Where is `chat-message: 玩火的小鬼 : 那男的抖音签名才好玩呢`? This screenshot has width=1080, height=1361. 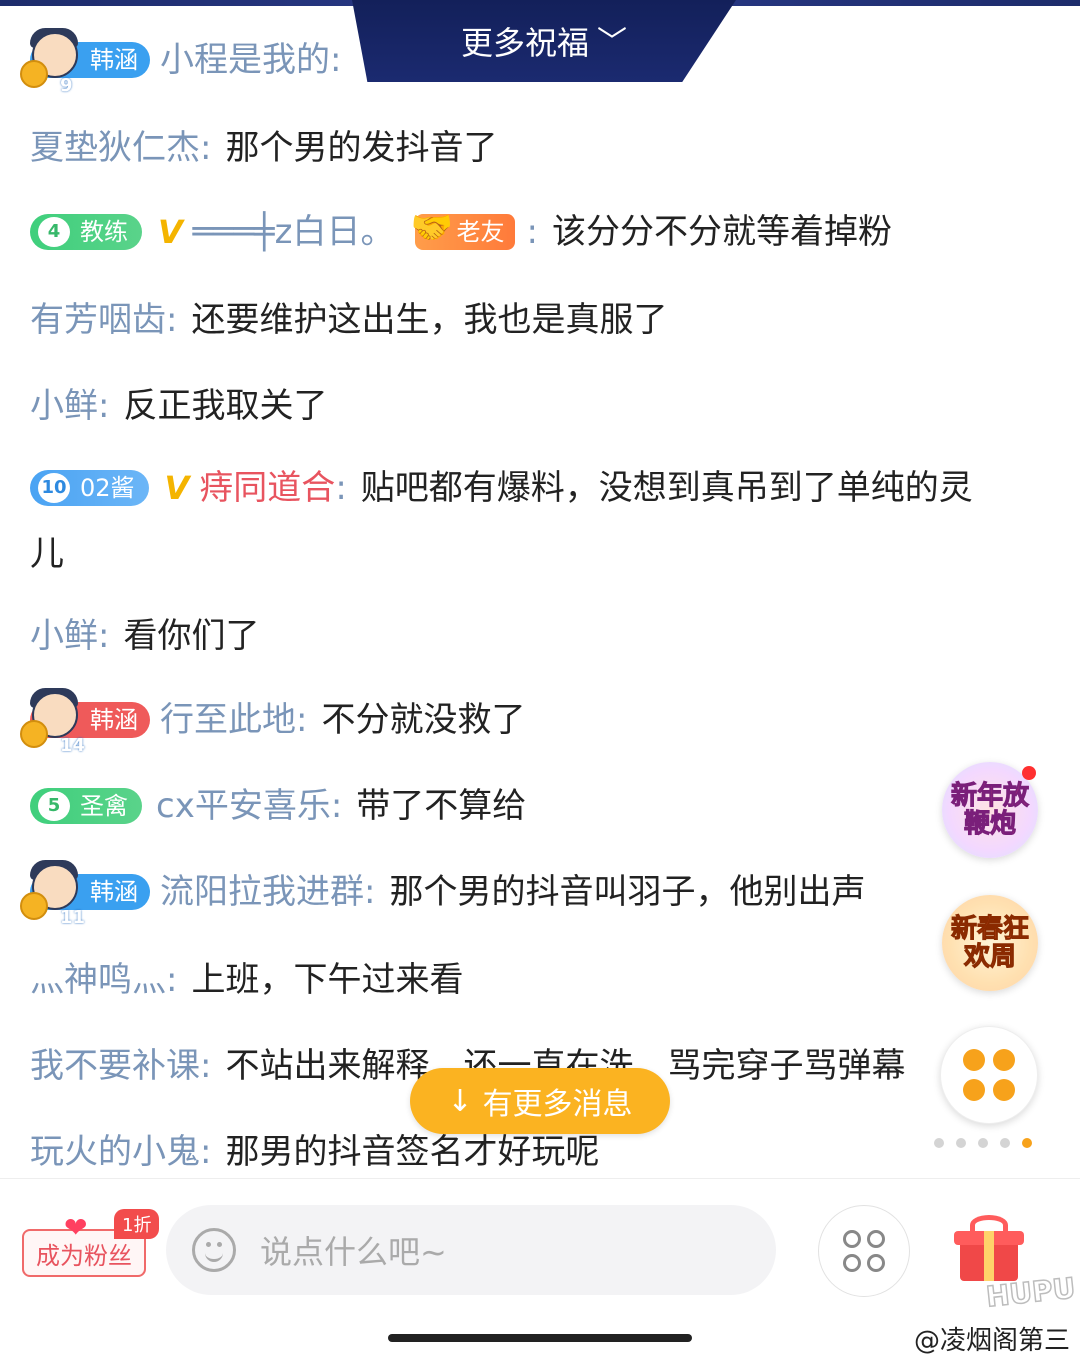
chat-message: 玩火的小鬼 : 那男的抖音签名才好玩呢 is located at coordinates (540, 1152).